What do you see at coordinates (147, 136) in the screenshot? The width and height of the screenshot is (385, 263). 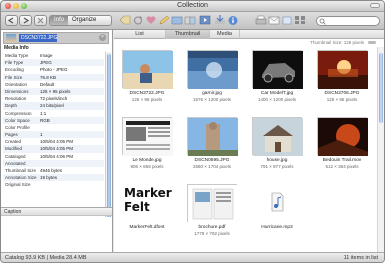 I see `newspaper-photo` at bounding box center [147, 136].